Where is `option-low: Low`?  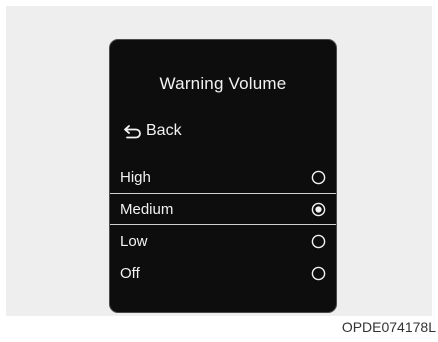 option-low: Low is located at coordinates (223, 241).